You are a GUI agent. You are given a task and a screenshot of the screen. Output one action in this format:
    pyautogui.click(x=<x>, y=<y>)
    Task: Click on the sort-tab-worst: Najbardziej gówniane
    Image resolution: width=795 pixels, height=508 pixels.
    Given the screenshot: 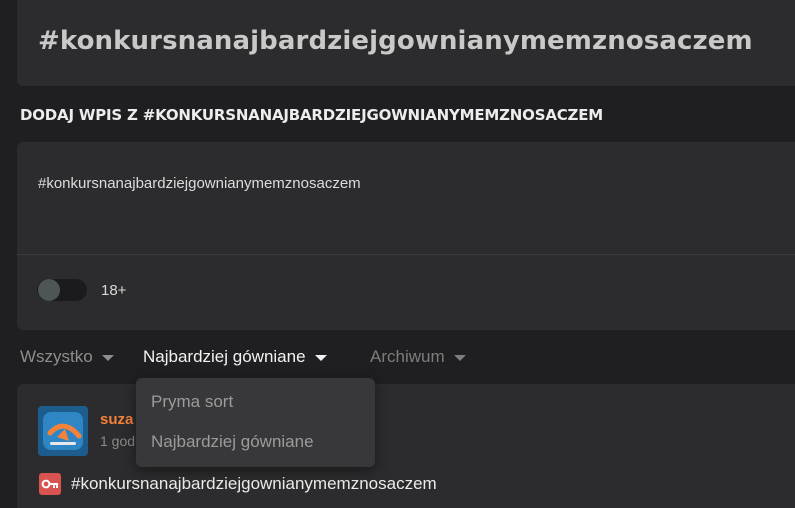 What is the action you would take?
    pyautogui.click(x=235, y=357)
    